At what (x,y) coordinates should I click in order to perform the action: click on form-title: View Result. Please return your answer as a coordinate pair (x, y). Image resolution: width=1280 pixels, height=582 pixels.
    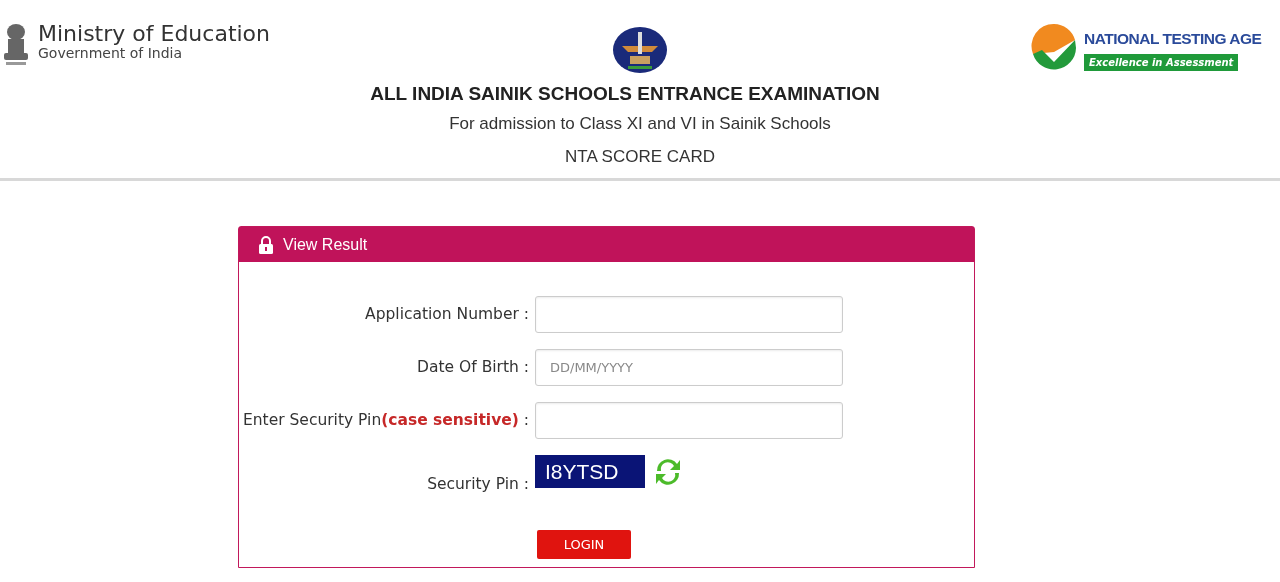
    Looking at the image, I should click on (325, 244).